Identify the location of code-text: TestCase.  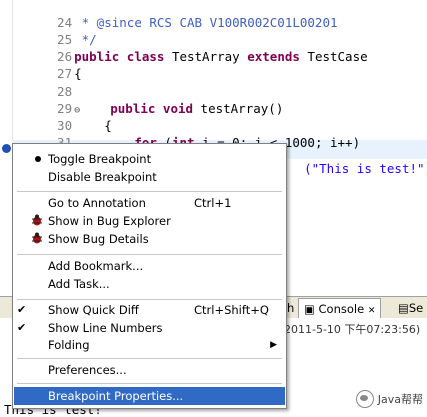
(333, 56).